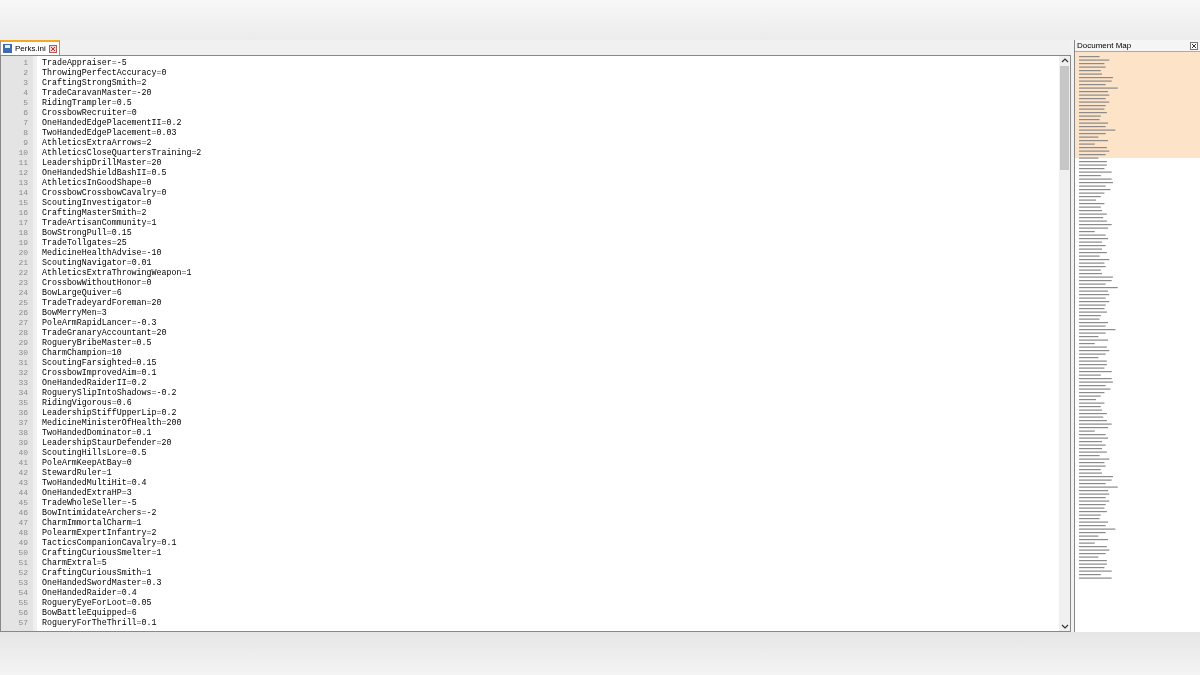 This screenshot has height=675, width=1200. Describe the element at coordinates (23, 573) in the screenshot. I see `line-number: 52` at that location.